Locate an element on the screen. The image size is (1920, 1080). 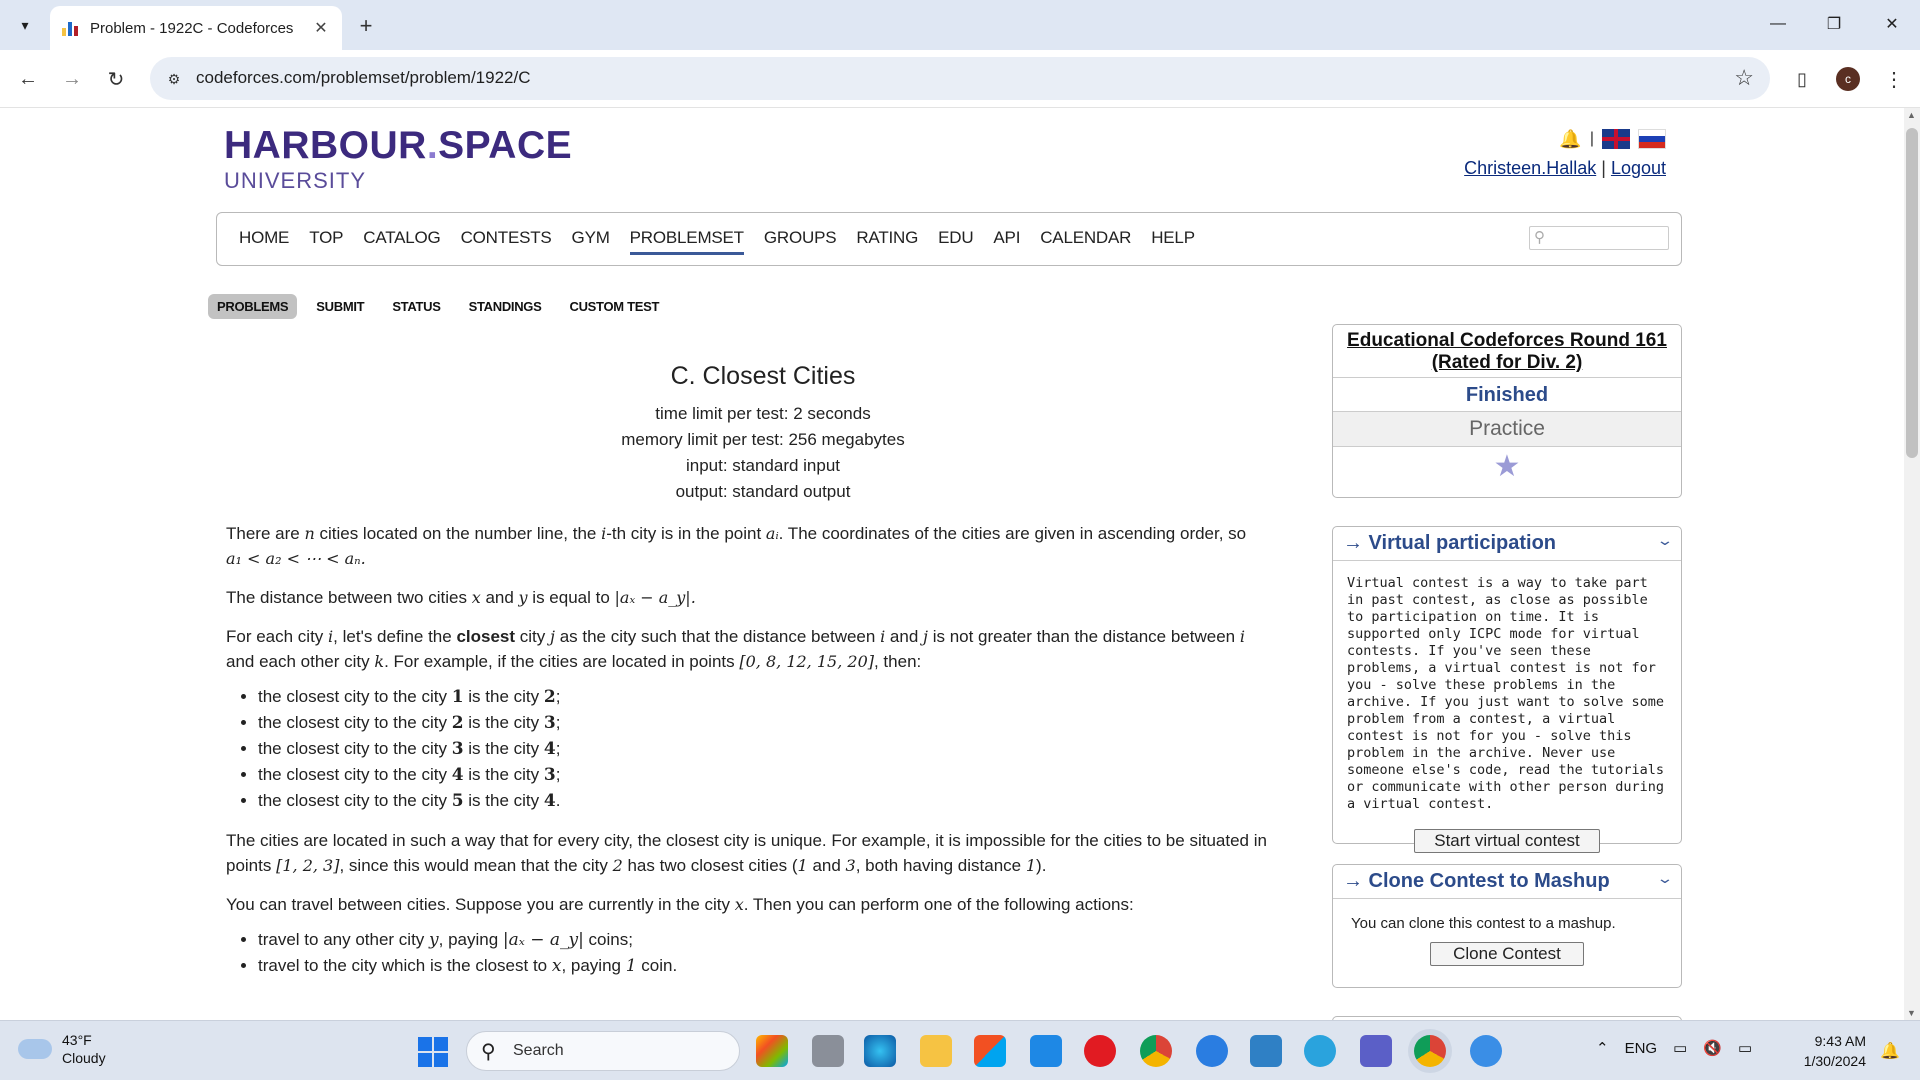
russian-flag-icon is located at coordinates (1652, 139).